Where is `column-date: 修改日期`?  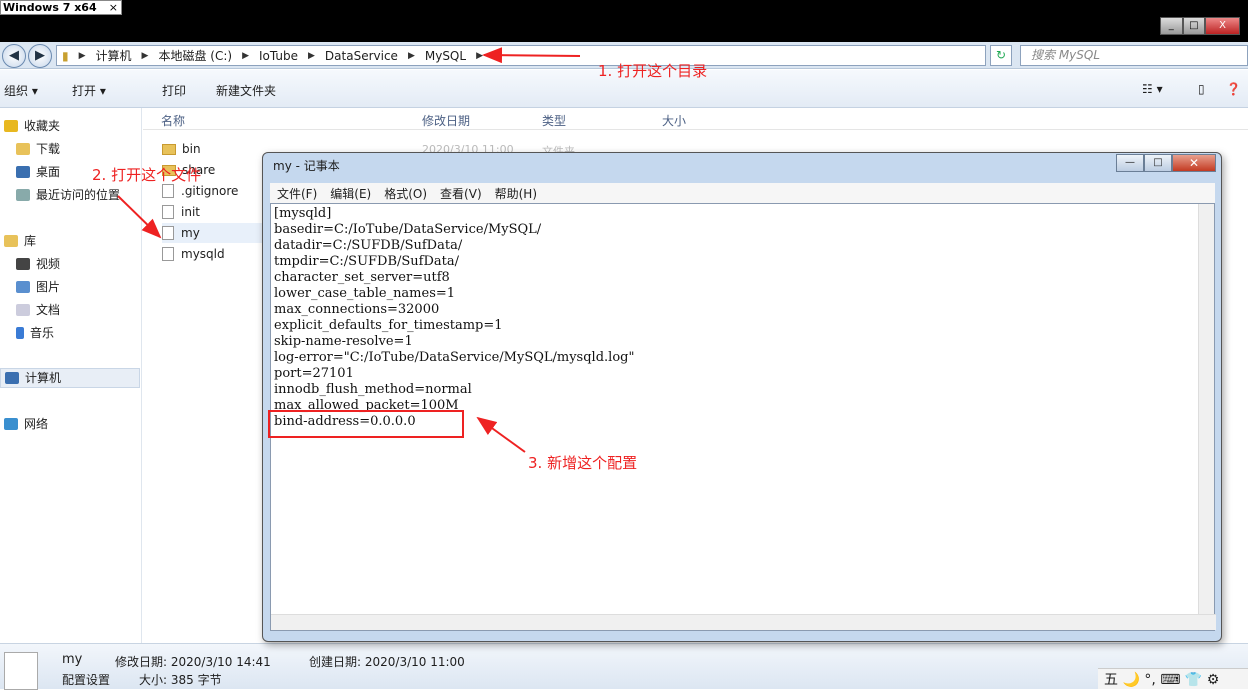
column-date: 修改日期 is located at coordinates (446, 120).